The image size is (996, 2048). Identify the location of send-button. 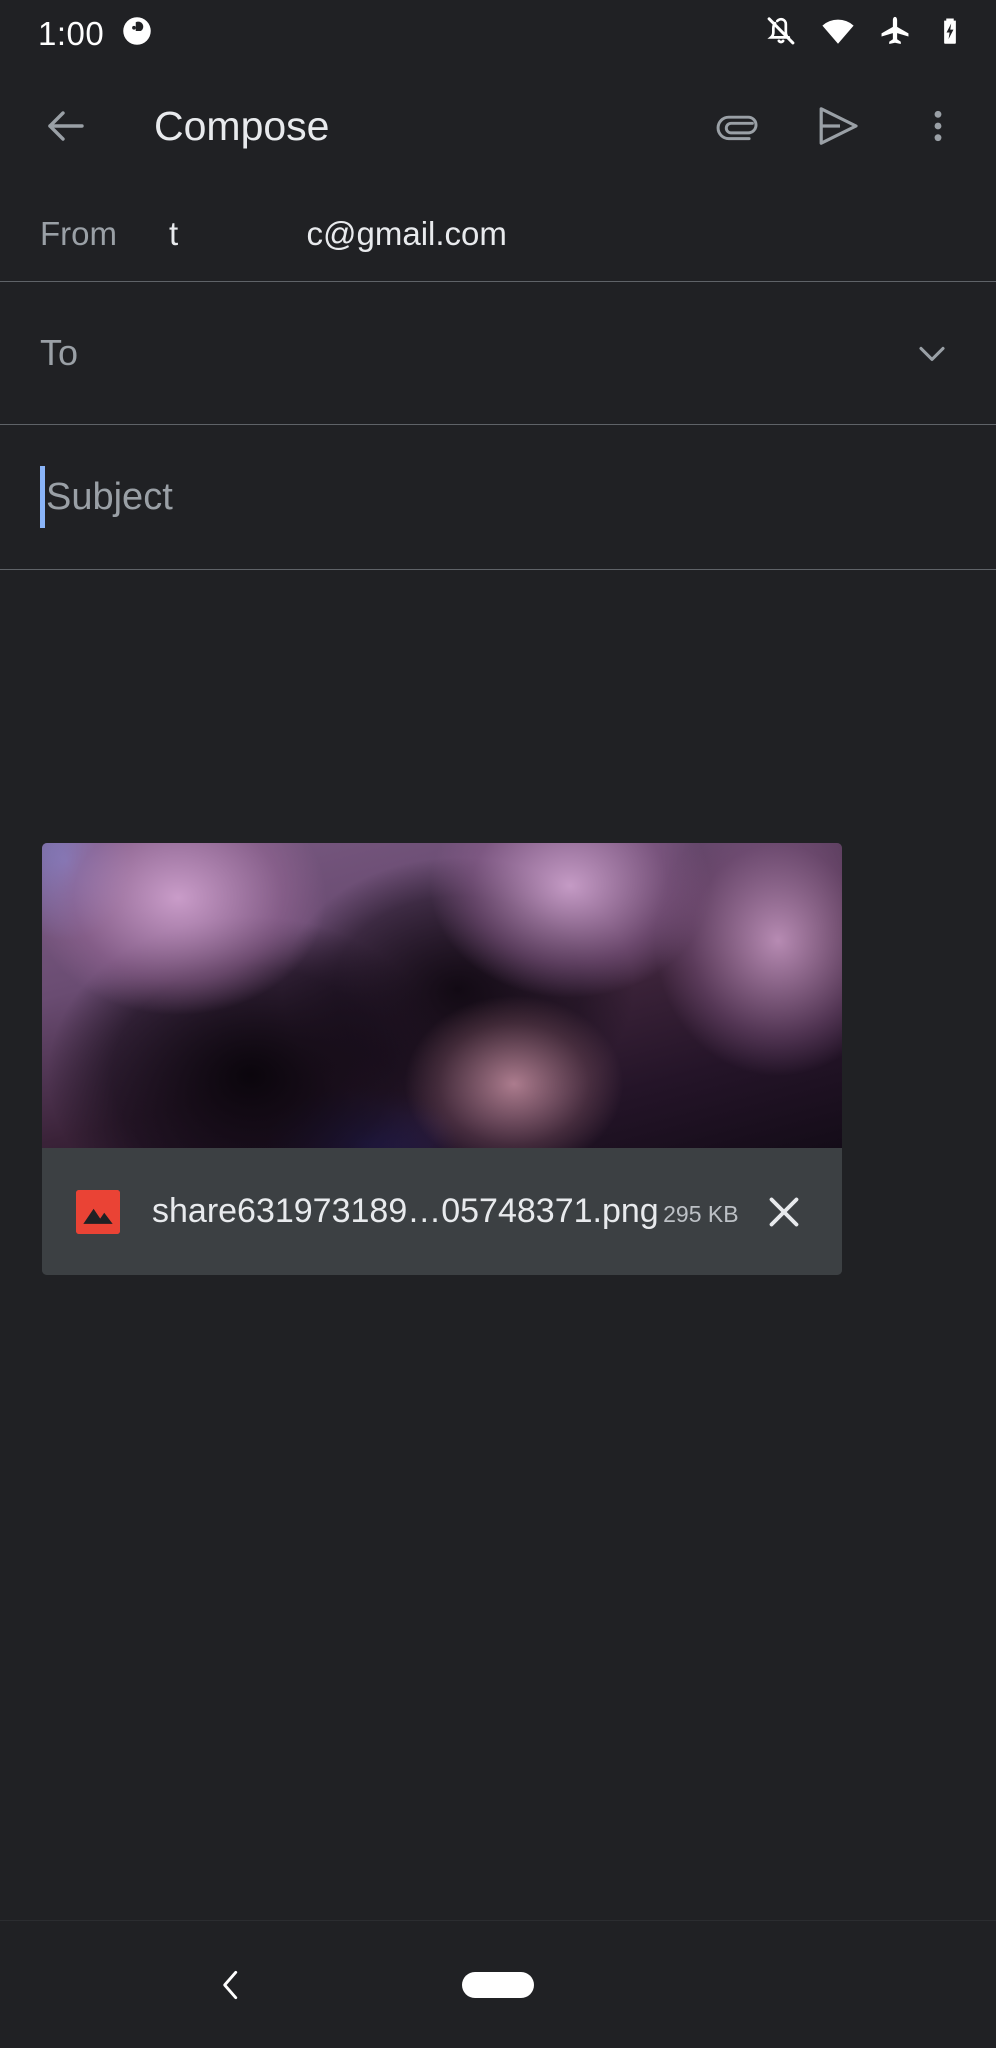
(838, 126).